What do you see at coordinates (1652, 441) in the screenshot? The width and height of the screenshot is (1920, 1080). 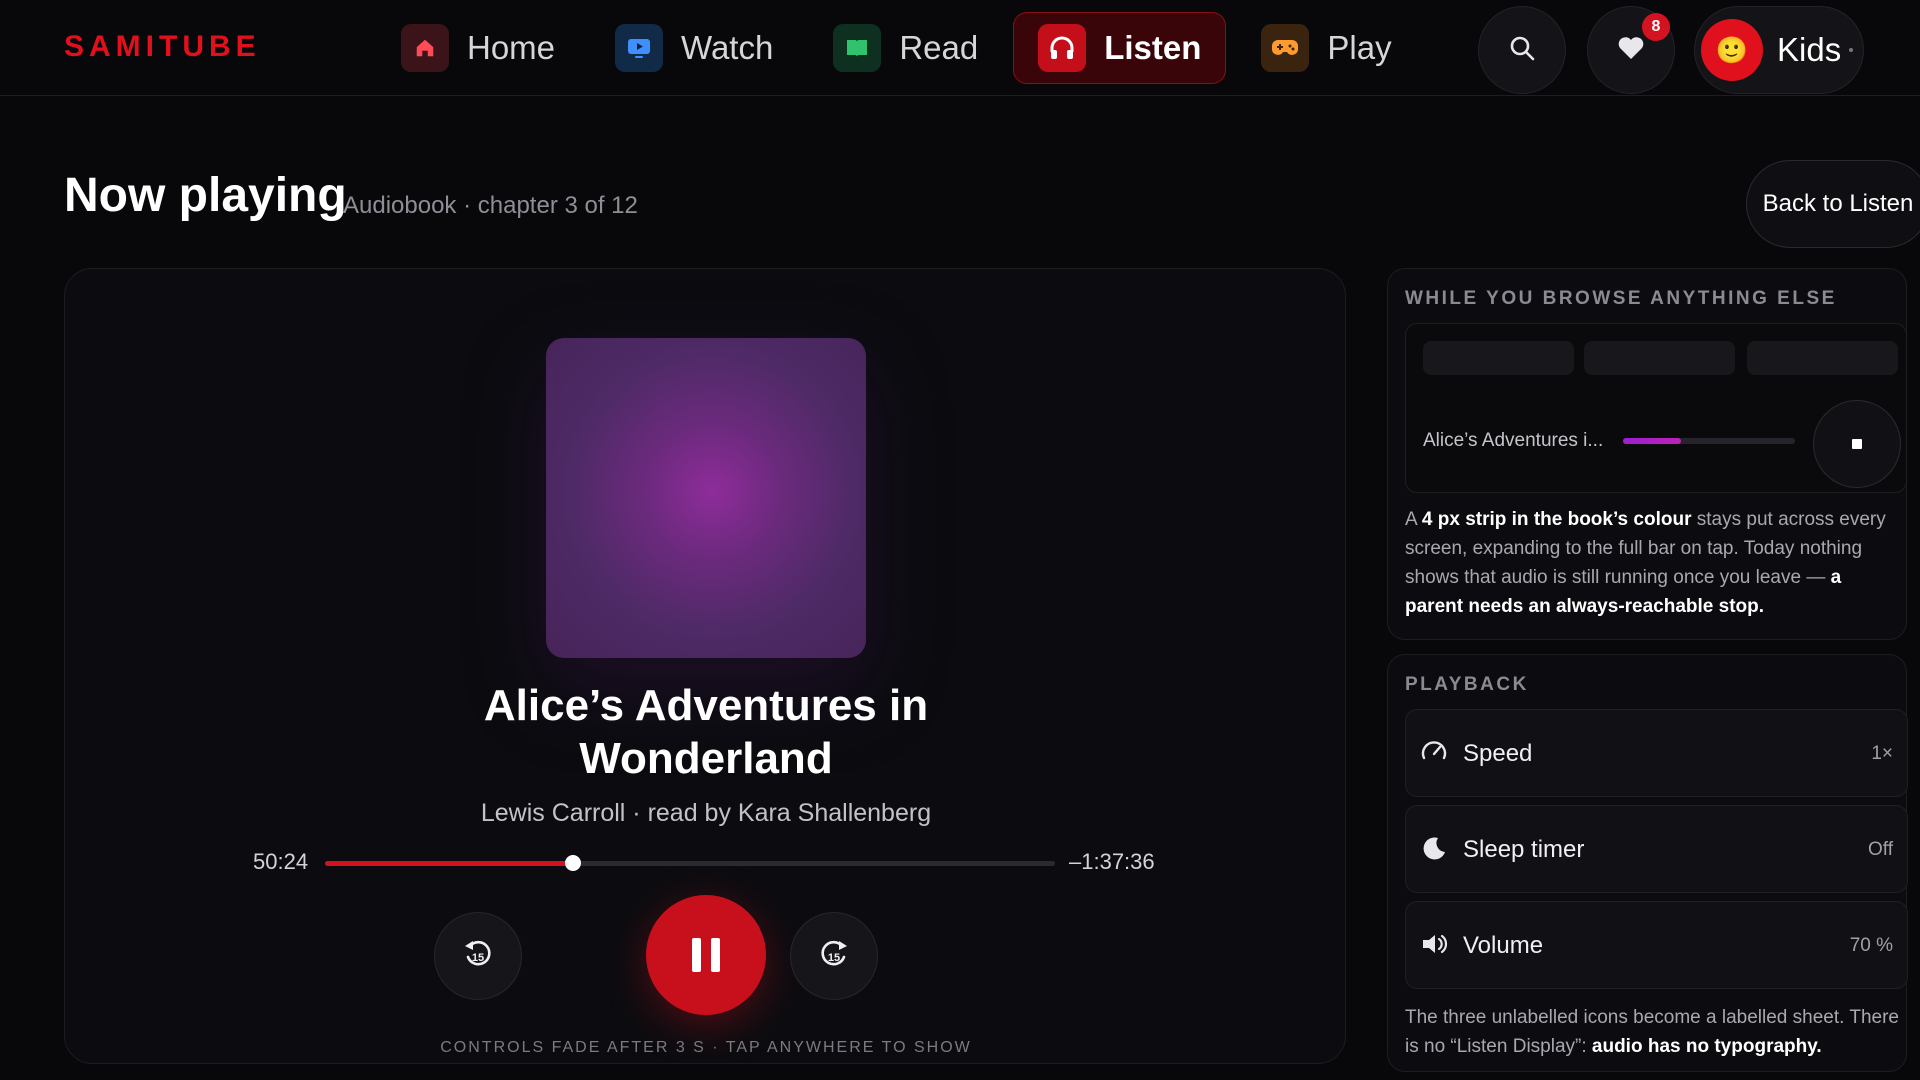 I see `mini-progress-fill` at bounding box center [1652, 441].